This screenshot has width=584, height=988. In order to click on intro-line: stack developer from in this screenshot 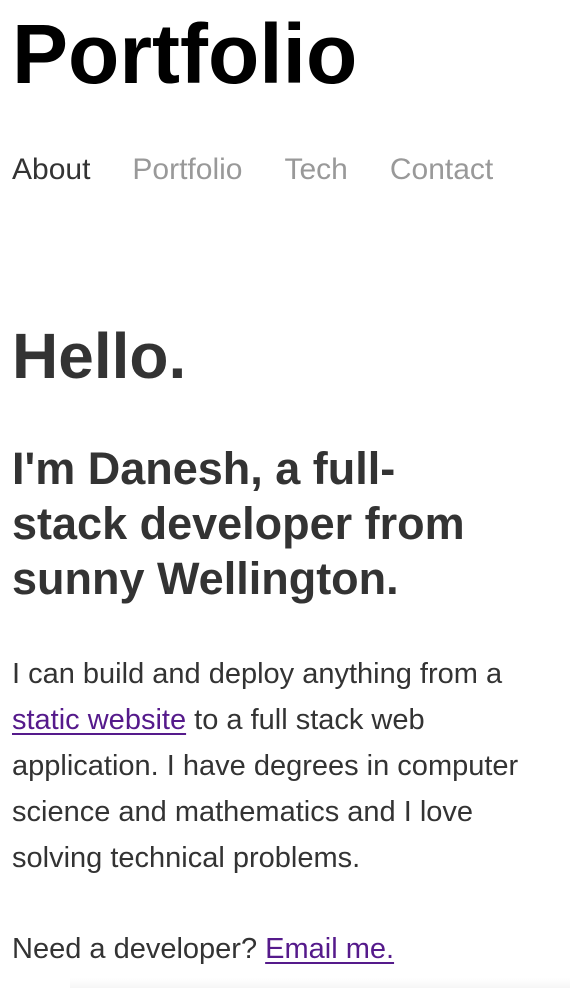, I will do `click(238, 523)`.